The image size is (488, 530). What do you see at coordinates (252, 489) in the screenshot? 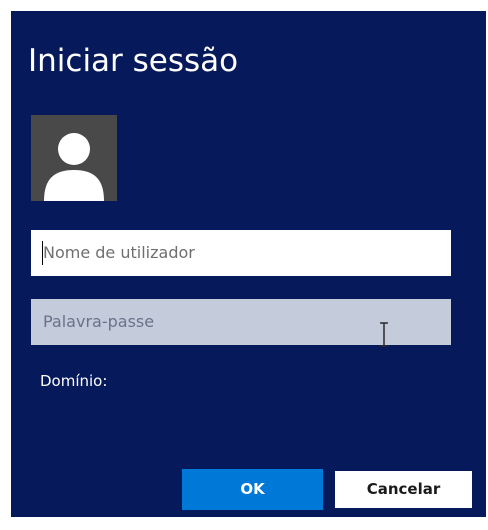
I see `ok-button: OK` at bounding box center [252, 489].